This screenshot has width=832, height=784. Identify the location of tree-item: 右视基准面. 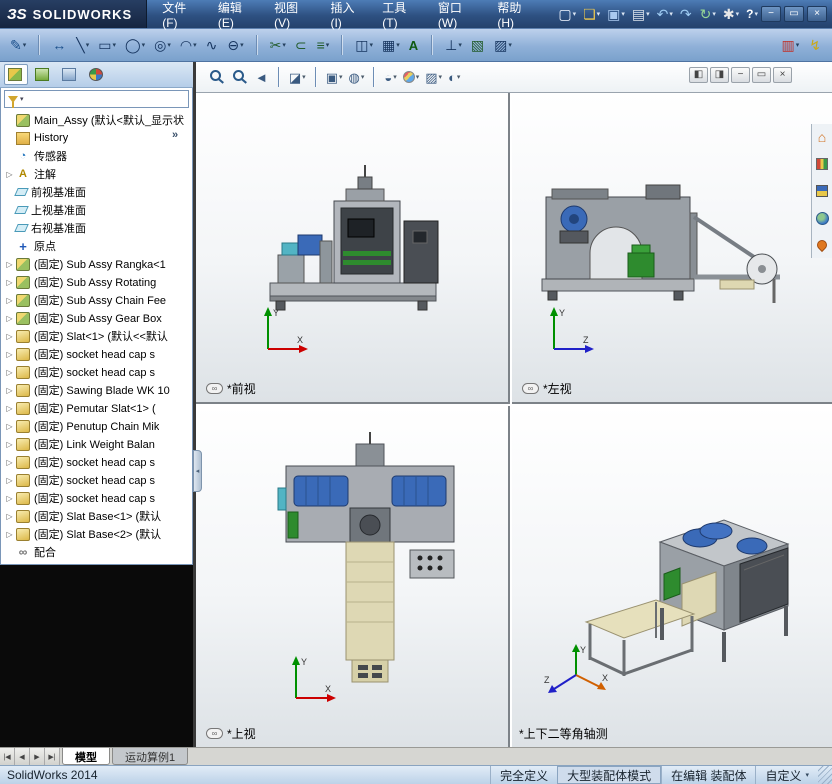
(96, 228).